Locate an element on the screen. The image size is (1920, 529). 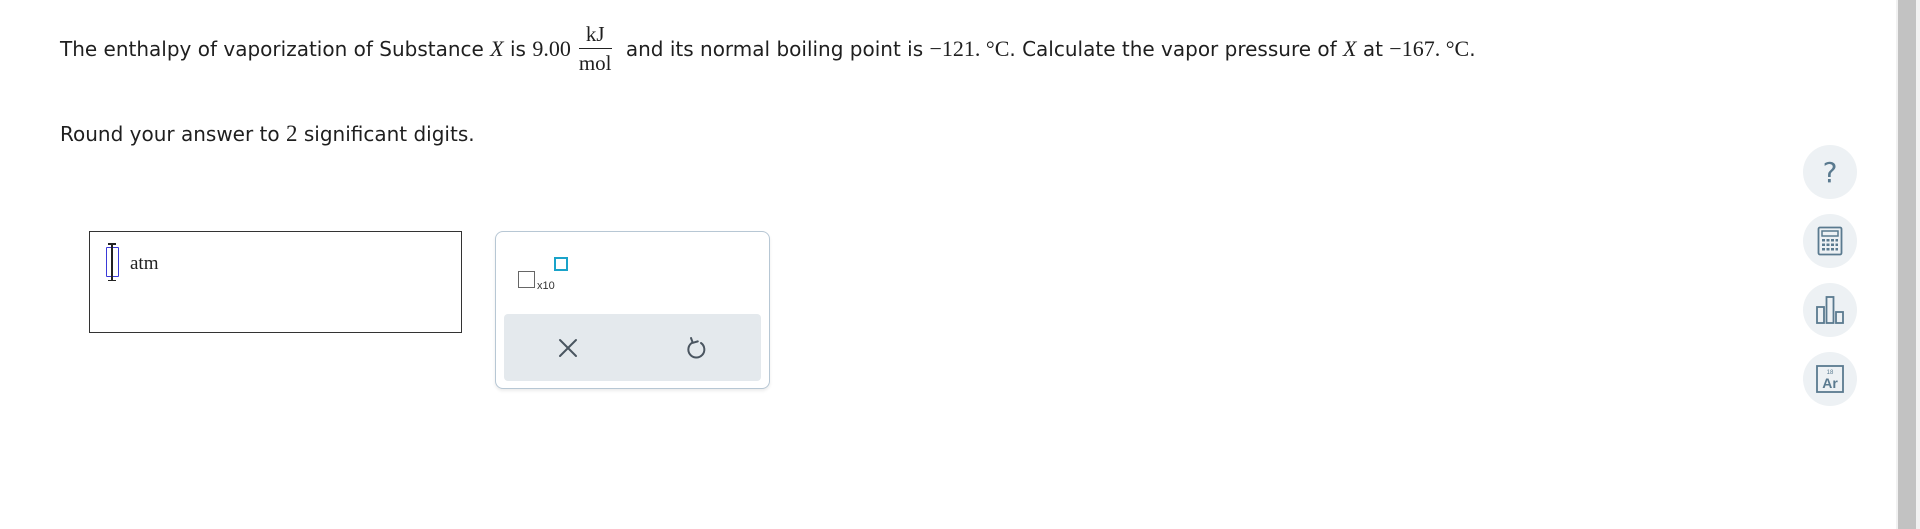
close-icon is located at coordinates (568, 348).